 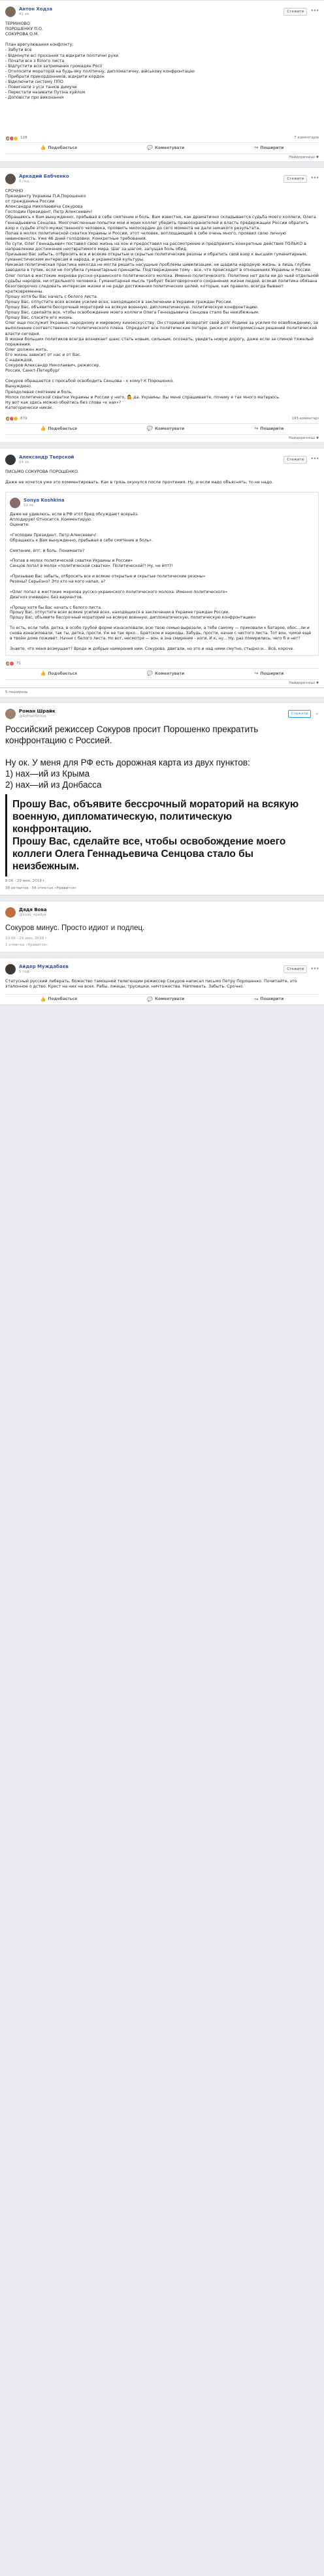 What do you see at coordinates (162, 969) in the screenshot?
I see `post-header: Айдер Муждабаев 5 год. Стежити •••` at bounding box center [162, 969].